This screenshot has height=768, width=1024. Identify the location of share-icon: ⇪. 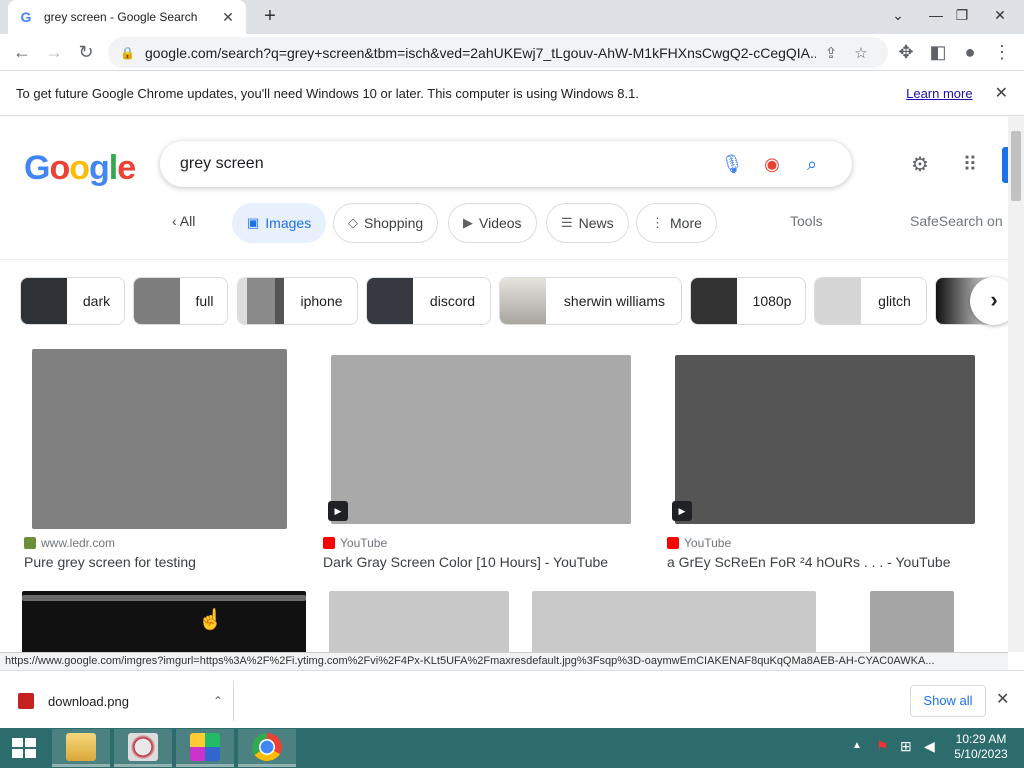
(831, 53).